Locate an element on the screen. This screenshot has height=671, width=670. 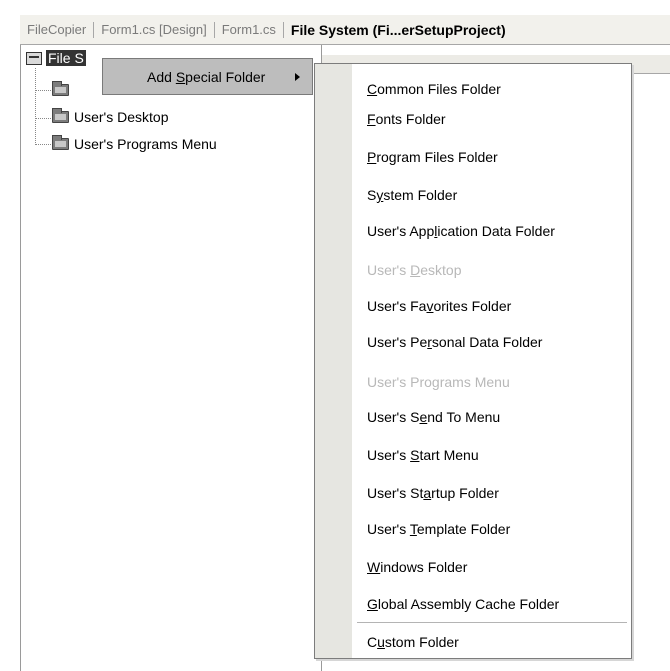
menu-item-users-programs-menu: User's Programs Menu is located at coordinates (438, 382).